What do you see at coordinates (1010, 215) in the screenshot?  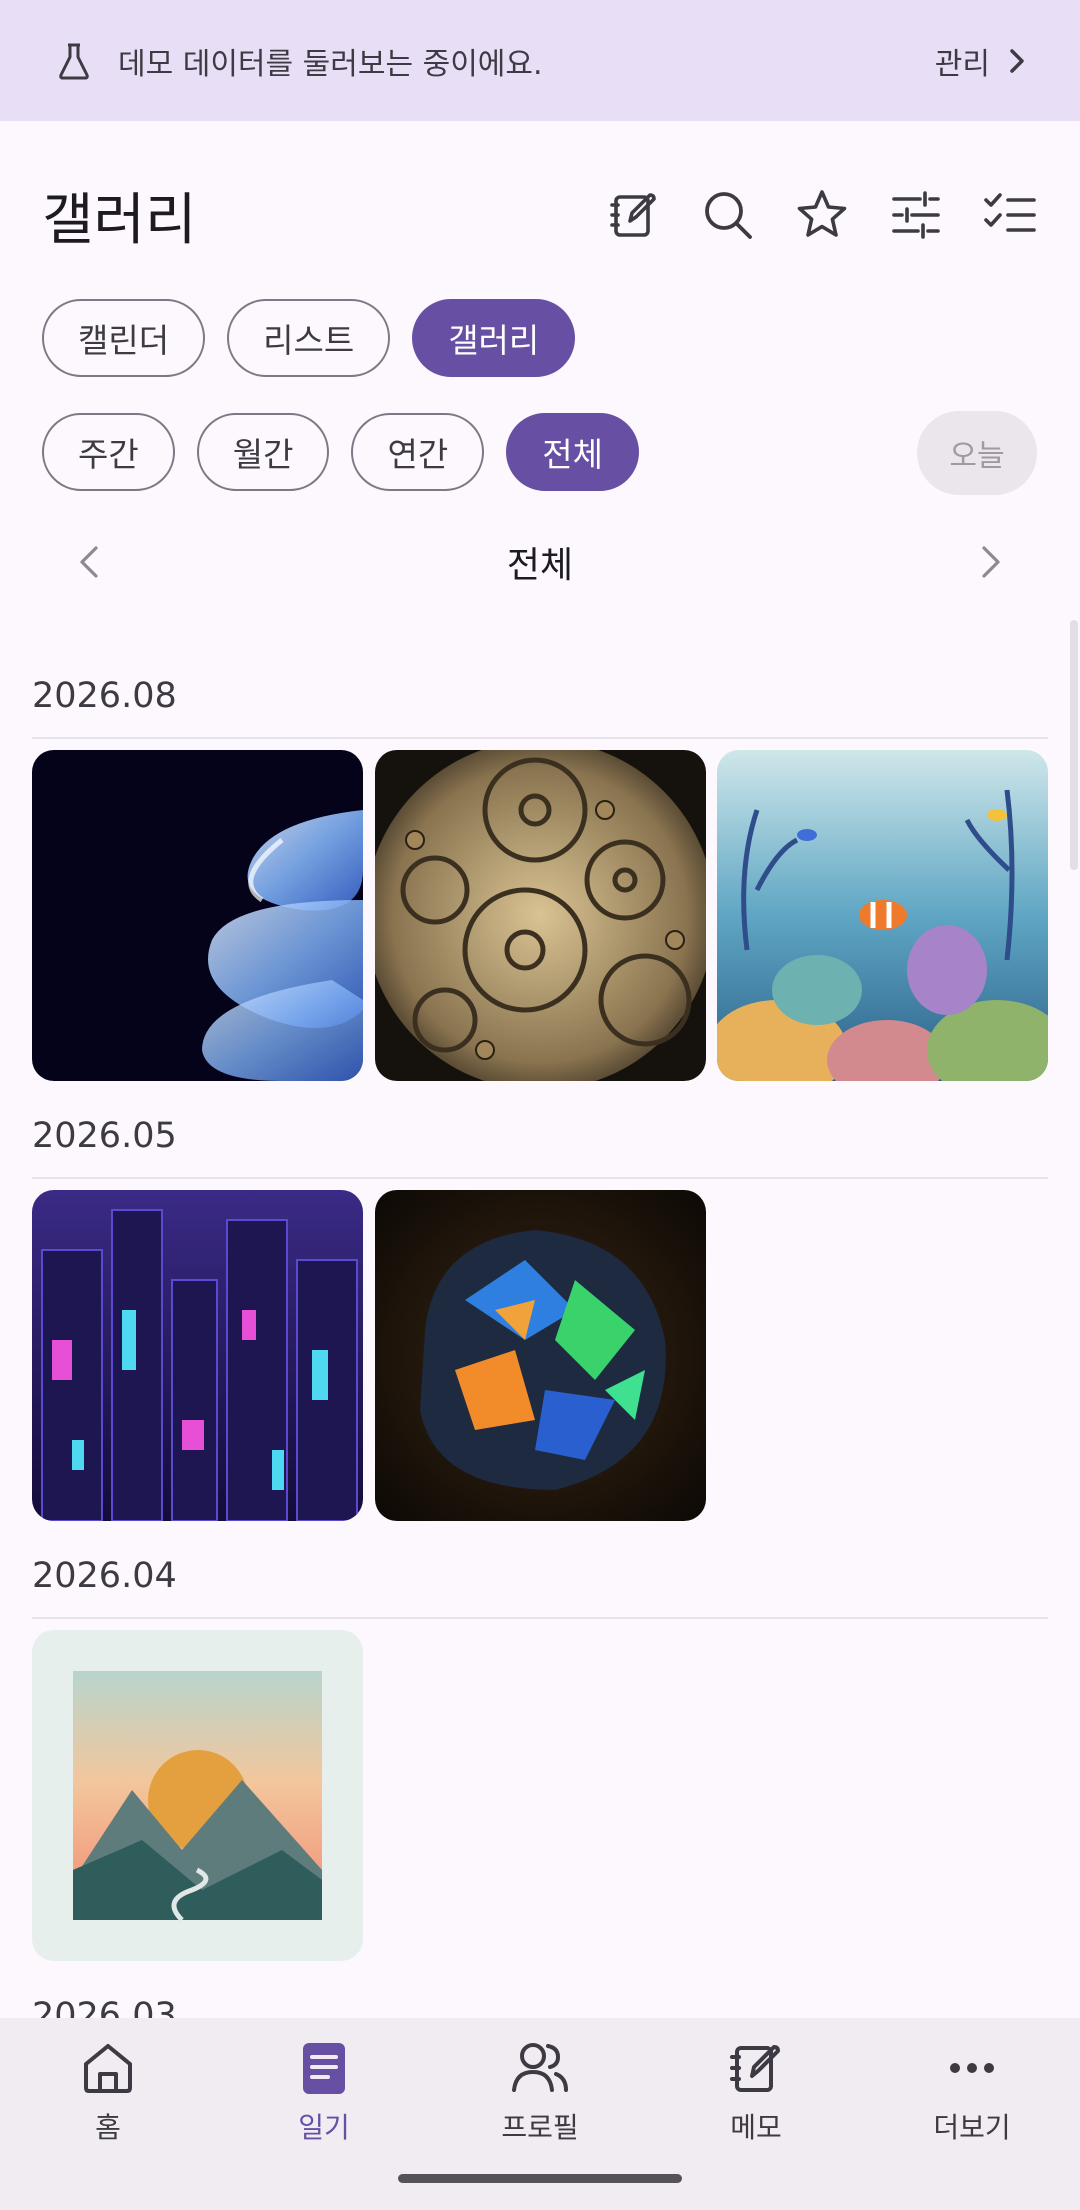 I see `checklist-icon` at bounding box center [1010, 215].